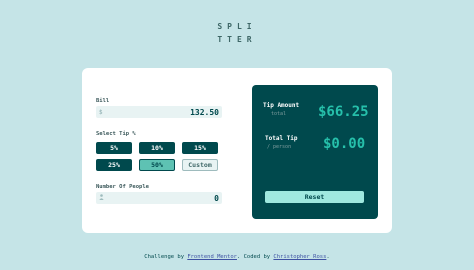 This screenshot has width=474, height=270. I want to click on tip-button-10: 10%, so click(157, 148).